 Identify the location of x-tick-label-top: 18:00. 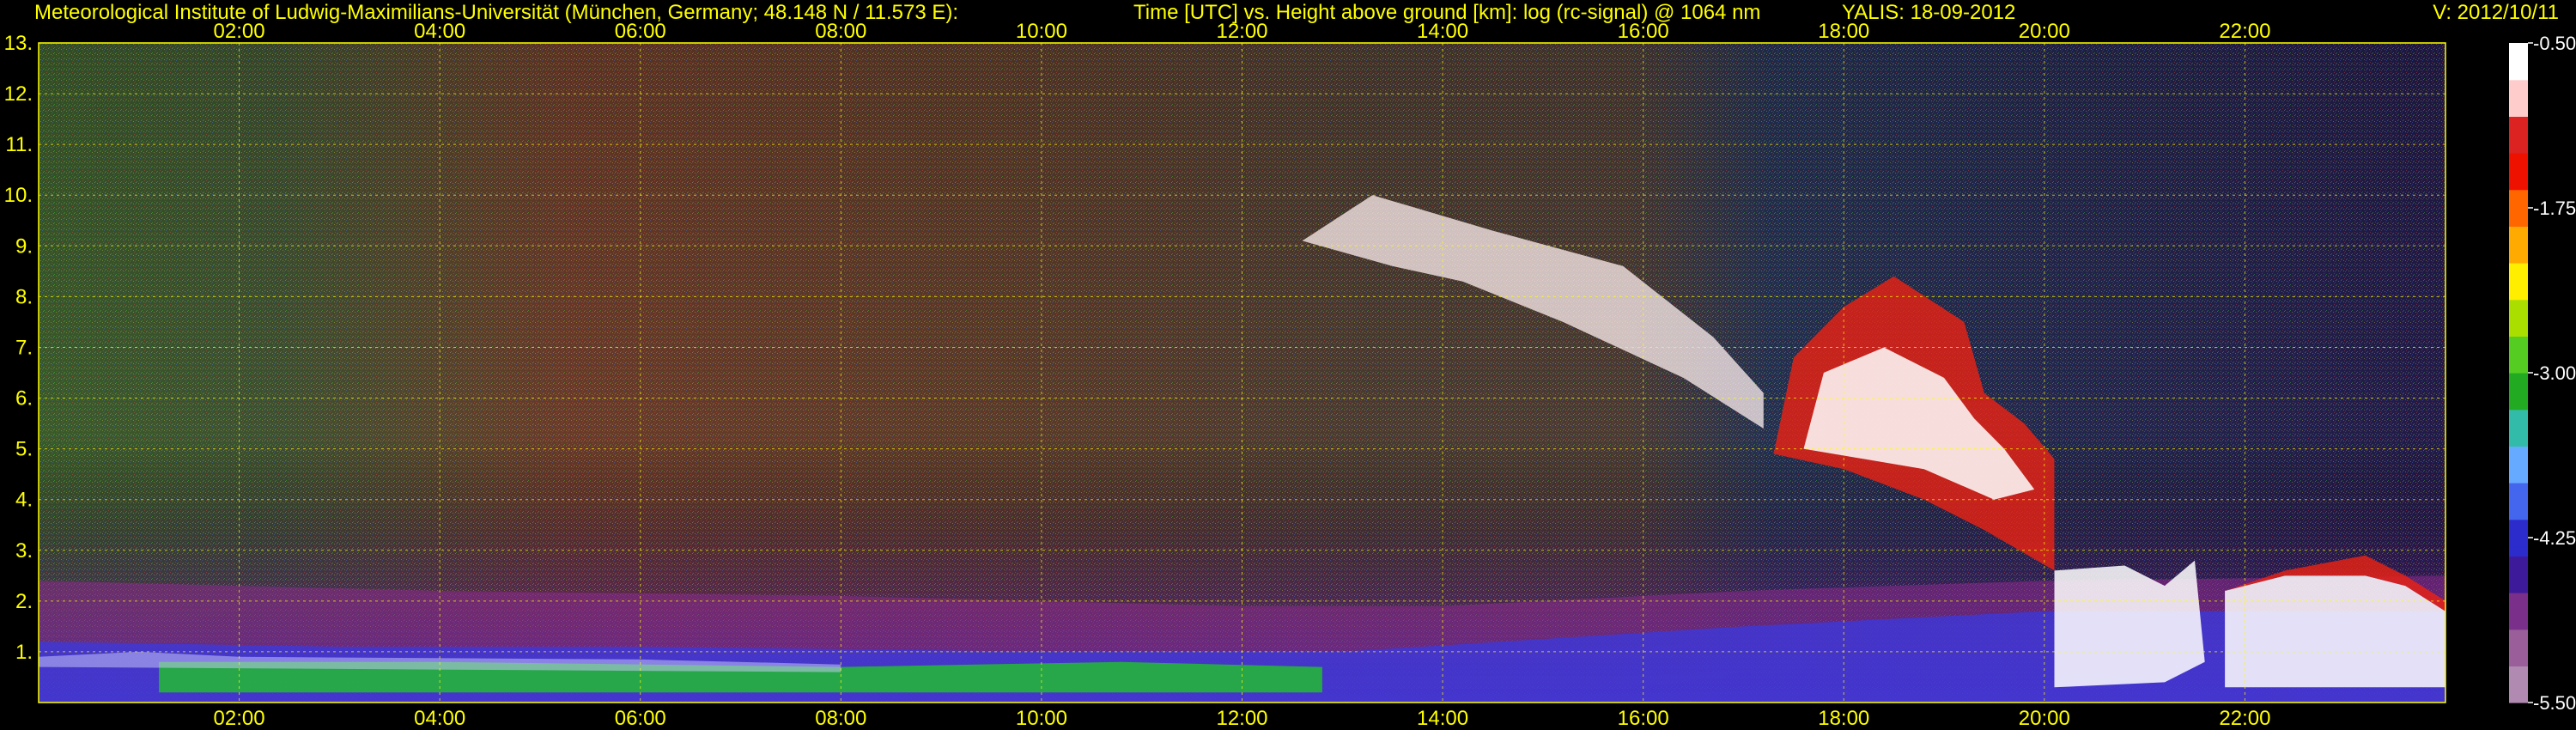
(1843, 31).